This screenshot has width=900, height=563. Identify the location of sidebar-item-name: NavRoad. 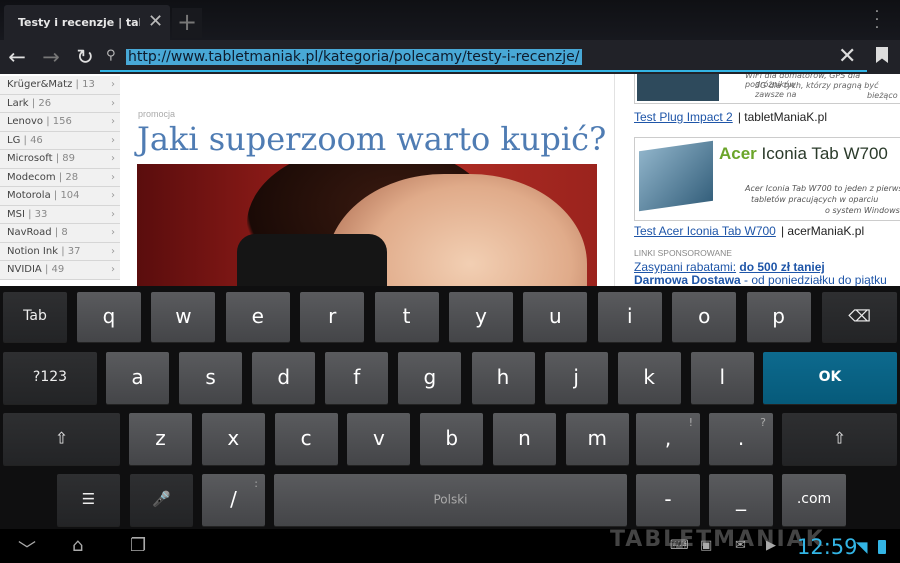
(29, 232).